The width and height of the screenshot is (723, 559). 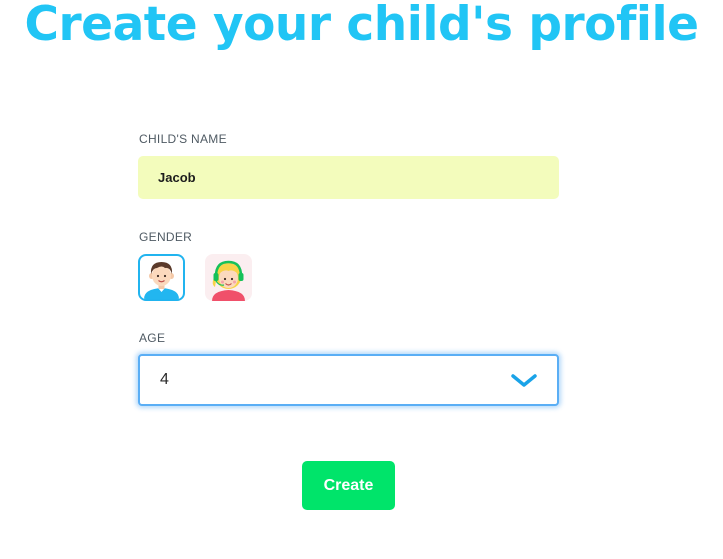 What do you see at coordinates (164, 379) in the screenshot?
I see `age-value: 4` at bounding box center [164, 379].